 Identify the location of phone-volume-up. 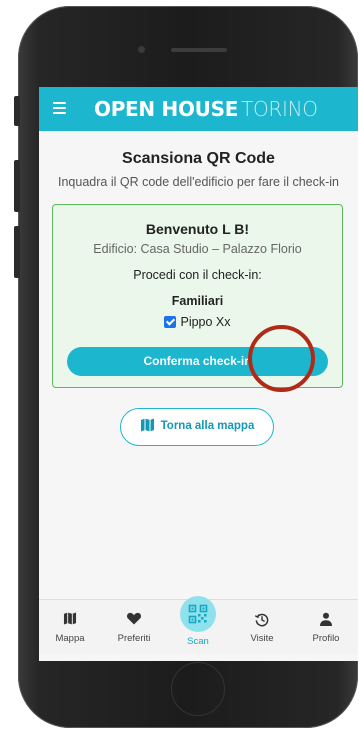
(17, 186).